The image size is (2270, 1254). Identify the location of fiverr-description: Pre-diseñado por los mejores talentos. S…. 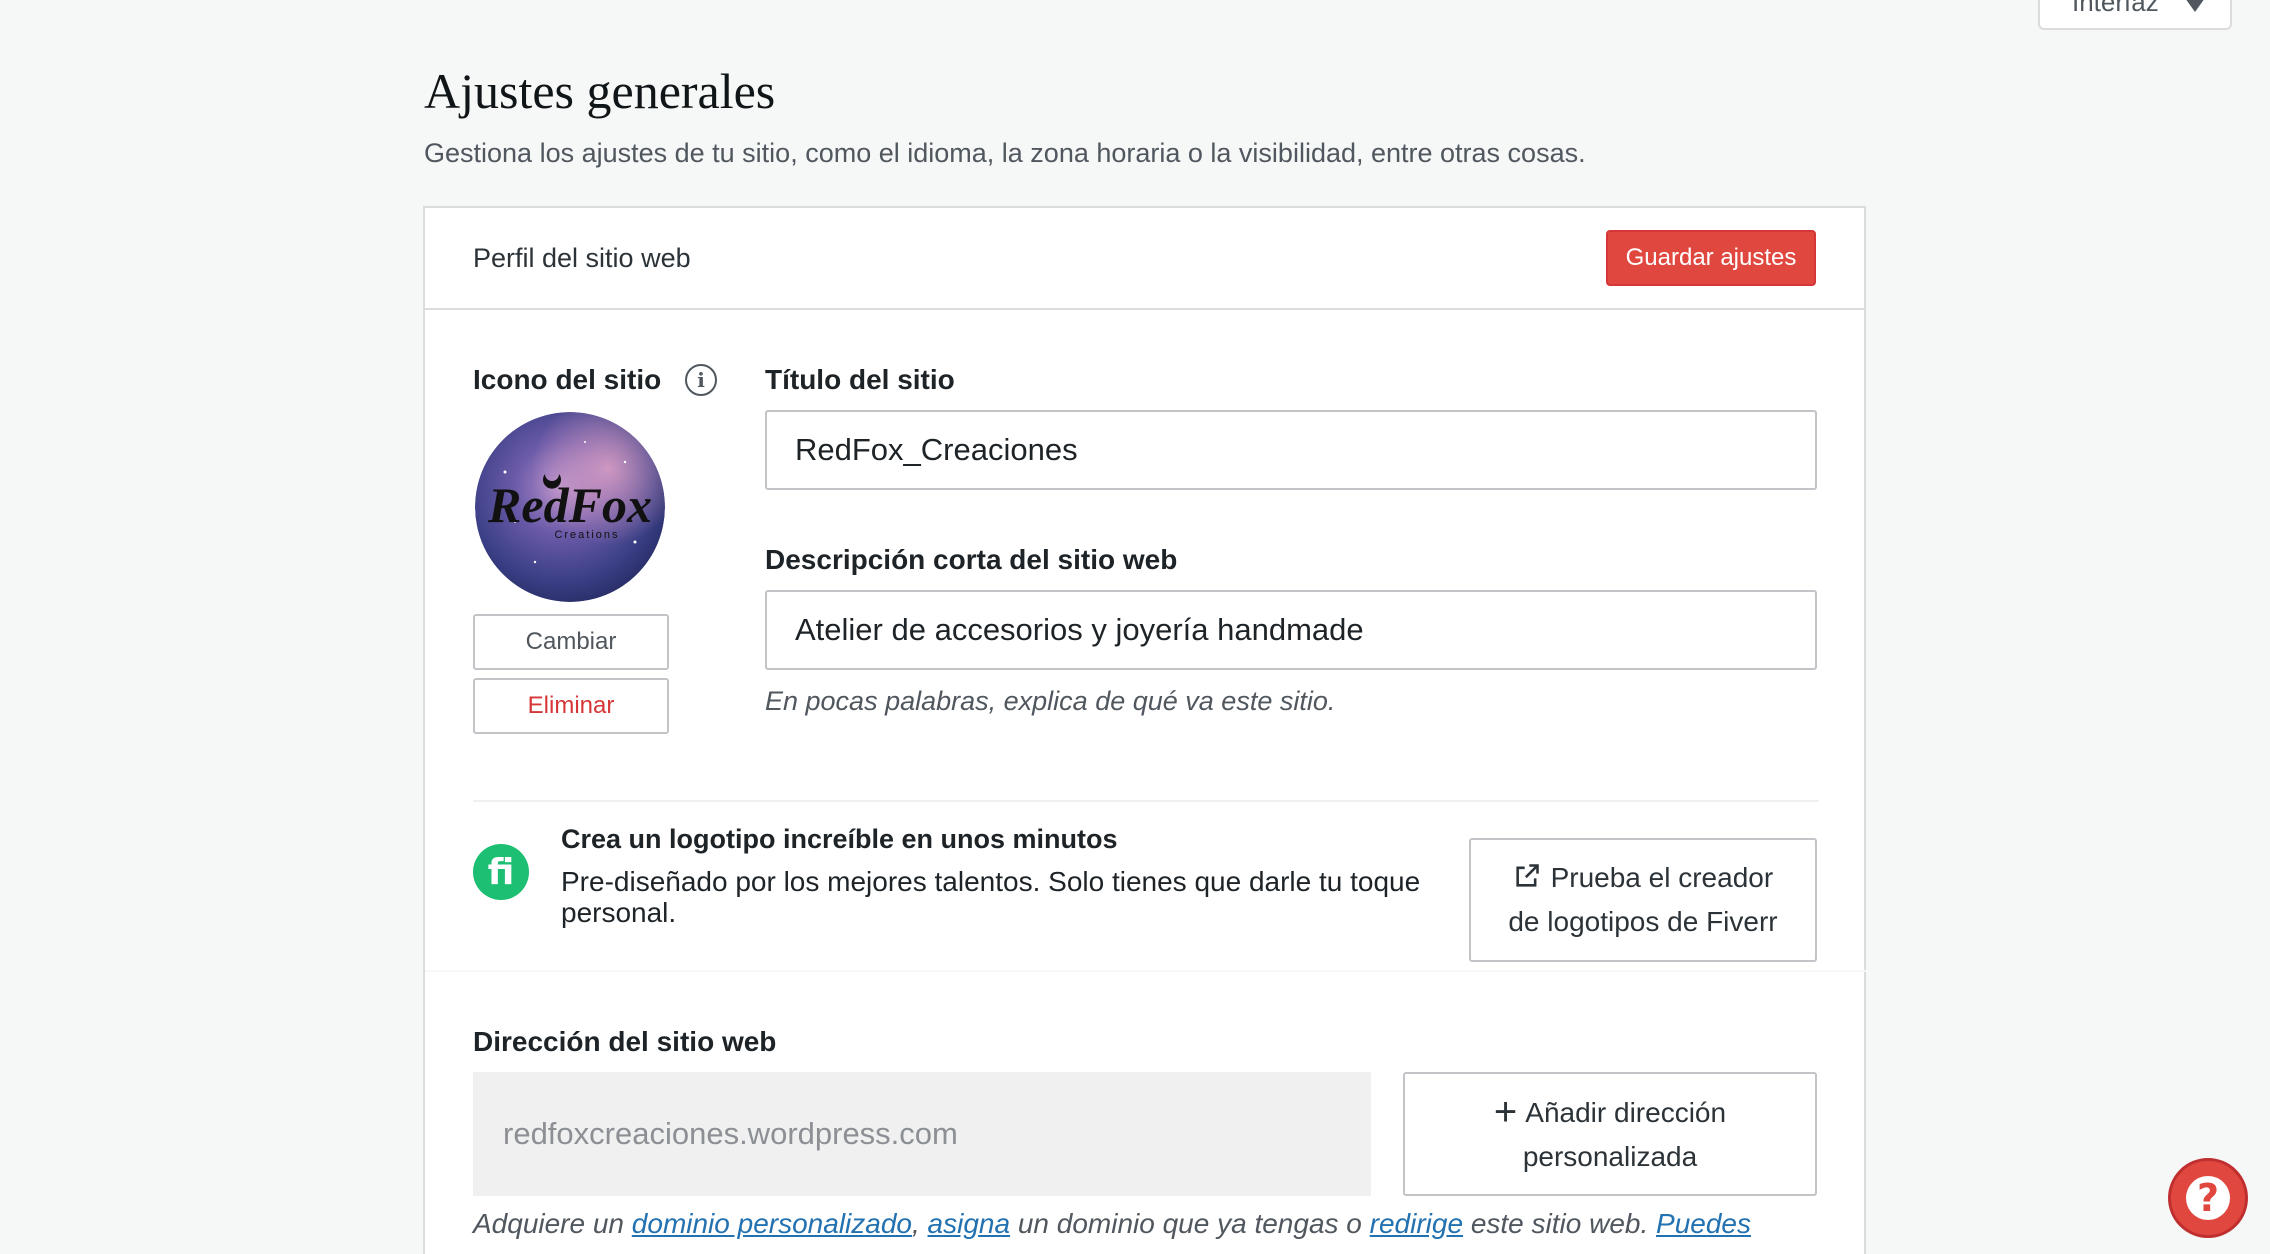
(991, 897).